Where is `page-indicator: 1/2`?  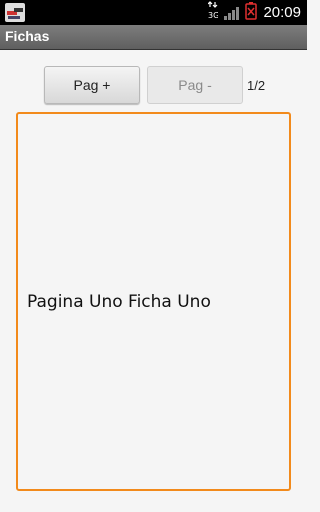 page-indicator: 1/2 is located at coordinates (256, 85).